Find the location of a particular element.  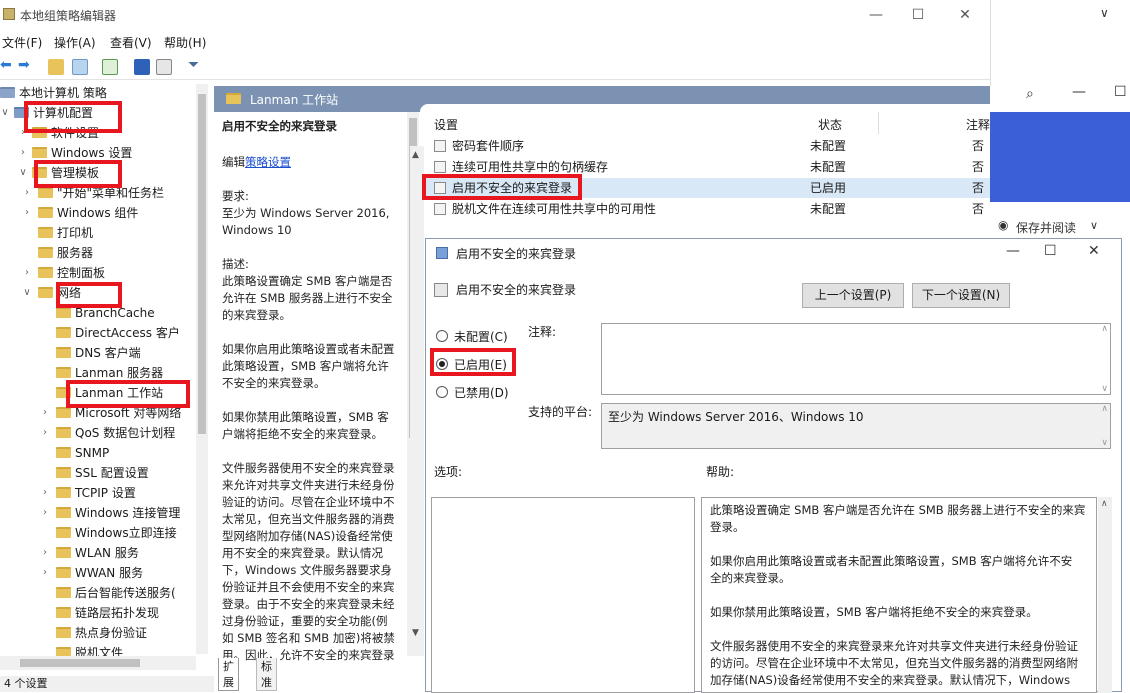

prev-setting-button: 上一个设置(P) is located at coordinates (853, 295).